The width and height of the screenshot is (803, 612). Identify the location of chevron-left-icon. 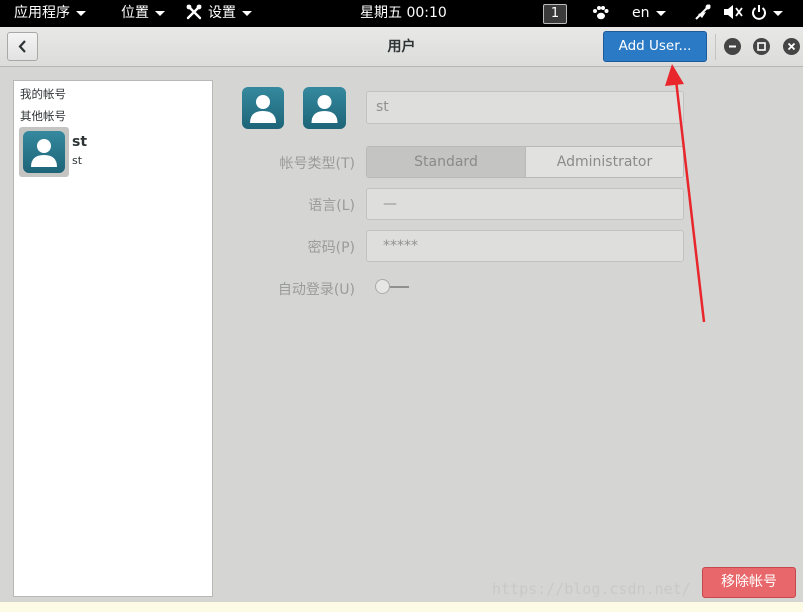
(22, 46).